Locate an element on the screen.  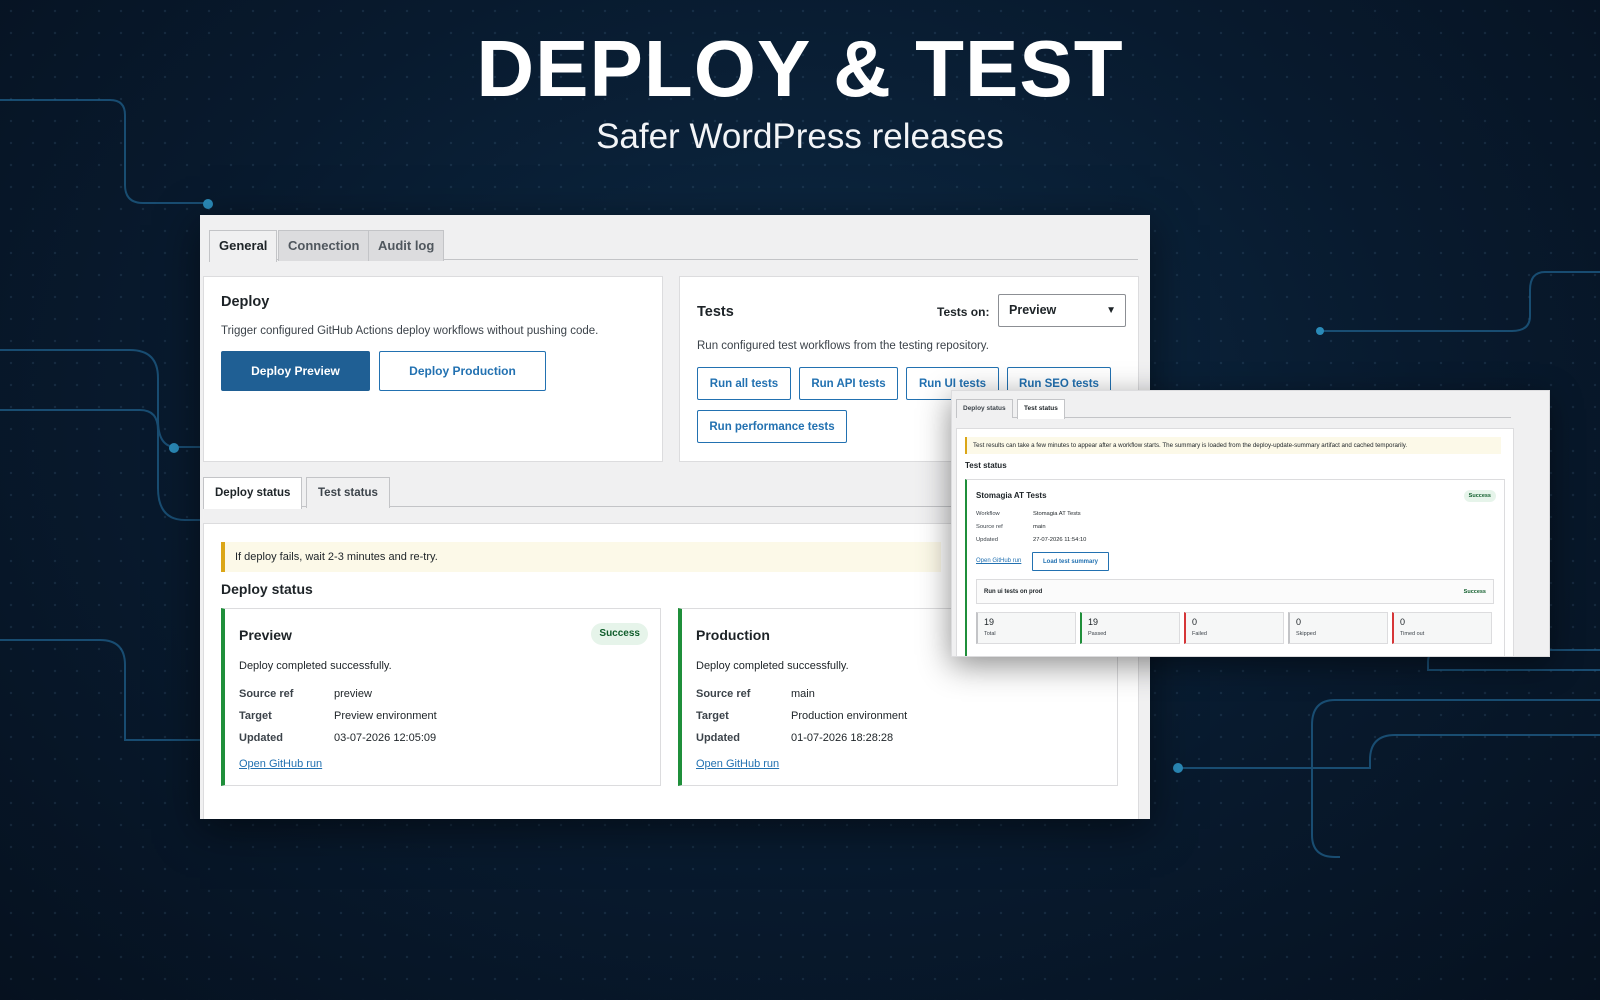
production-updated-row: Updated 01-07-2026 18:28:28 is located at coordinates (795, 738).